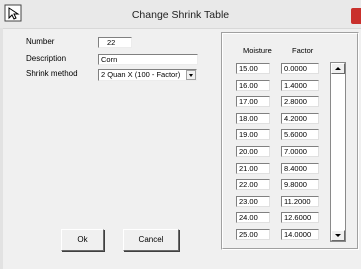 This screenshot has width=361, height=269. What do you see at coordinates (300, 234) in the screenshot?
I see `factor-cell: 14.0000` at bounding box center [300, 234].